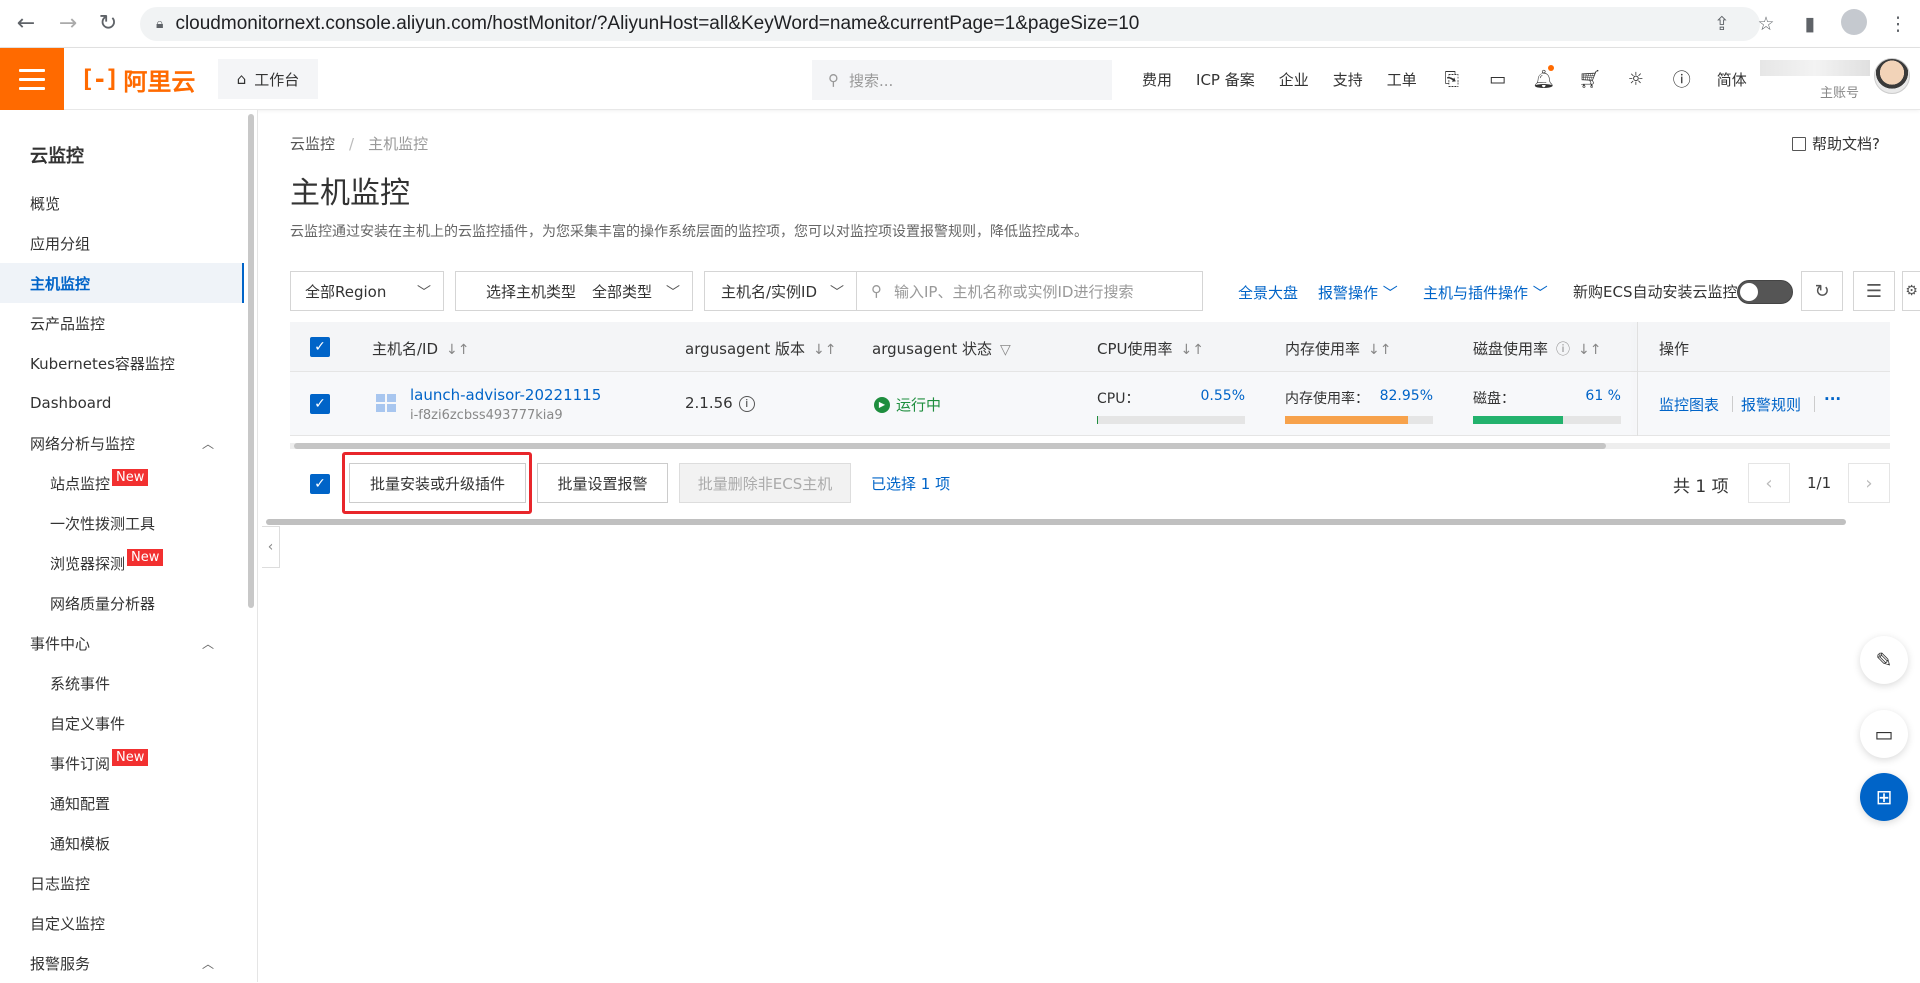 This screenshot has height=983, width=1920. What do you see at coordinates (1563, 350) in the screenshot?
I see `info-icon: ⓘ` at bounding box center [1563, 350].